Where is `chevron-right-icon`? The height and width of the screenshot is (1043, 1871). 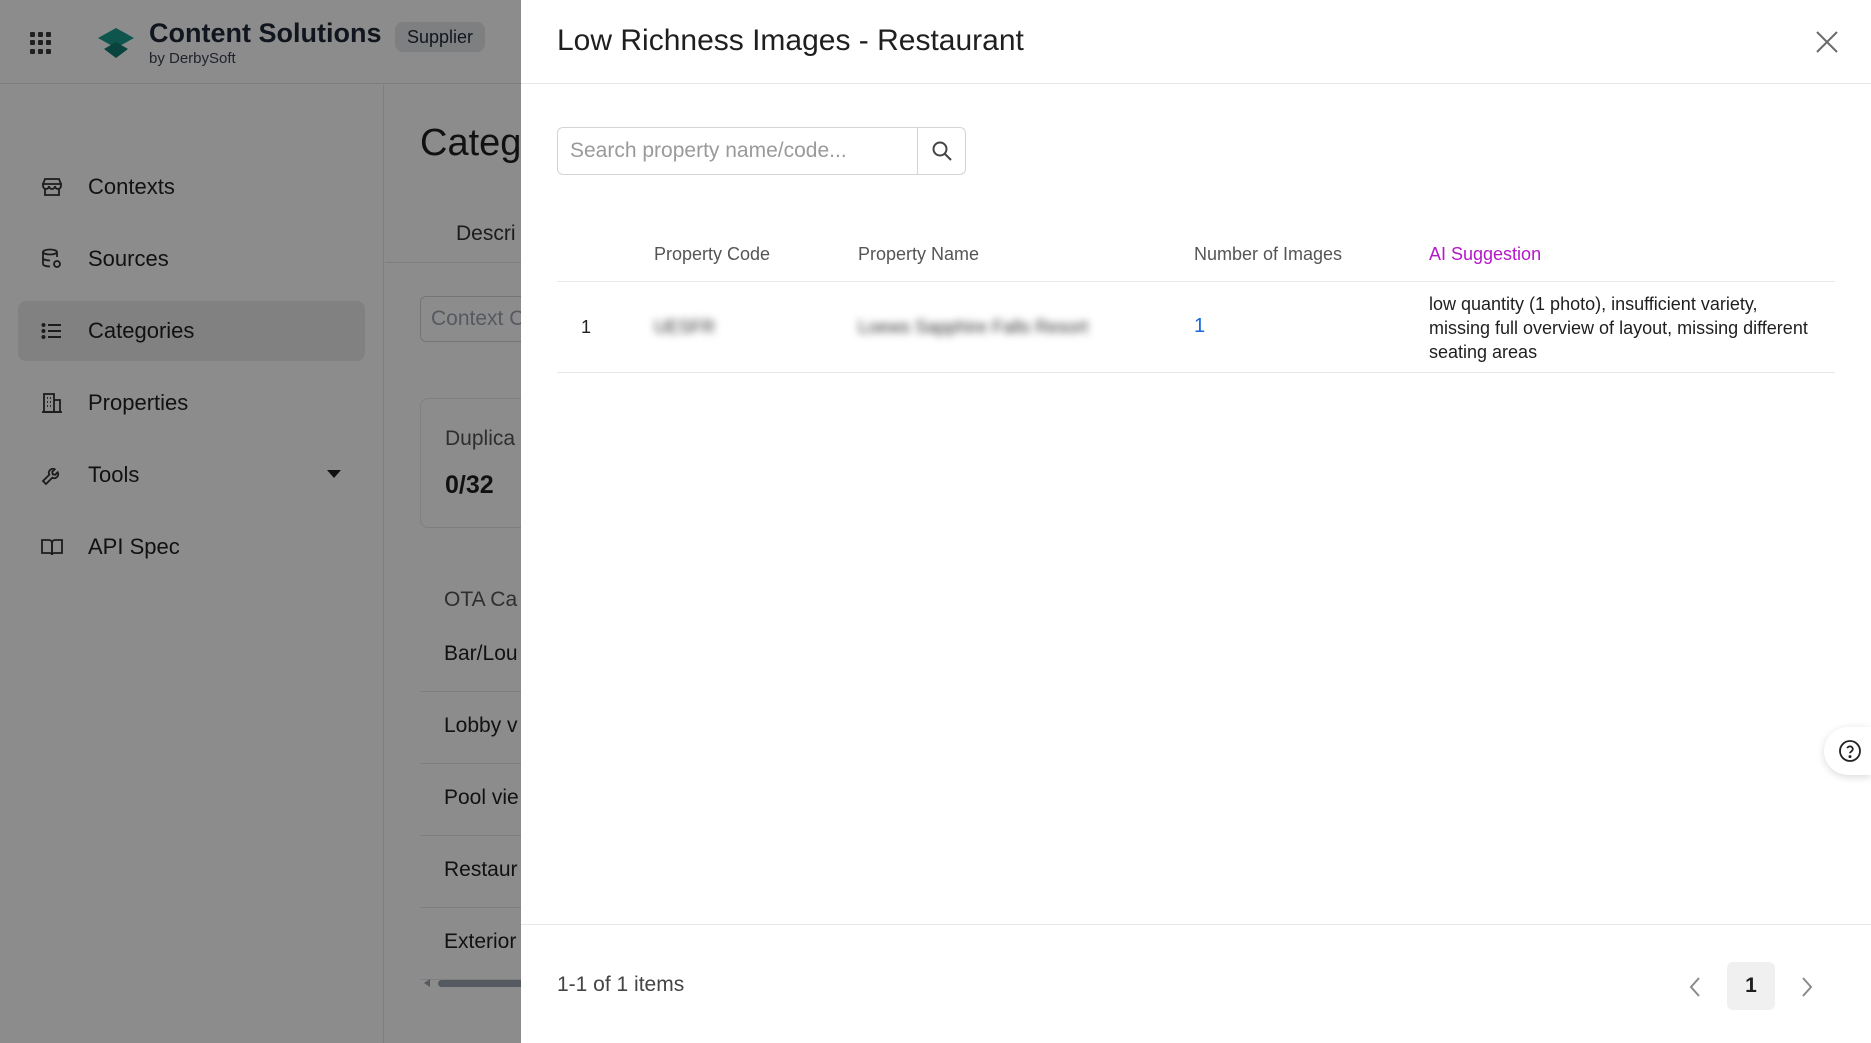
chevron-right-icon is located at coordinates (1807, 987).